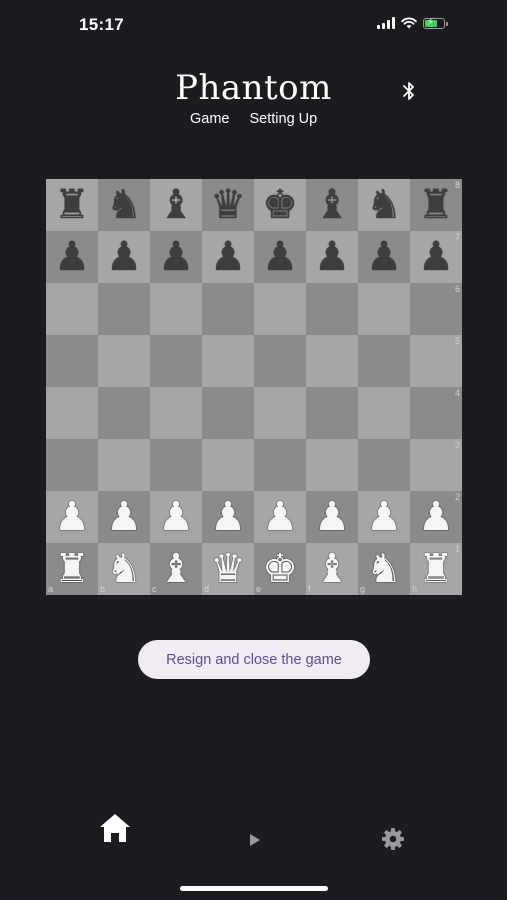 This screenshot has width=507, height=900. What do you see at coordinates (384, 361) in the screenshot?
I see `square-g5` at bounding box center [384, 361].